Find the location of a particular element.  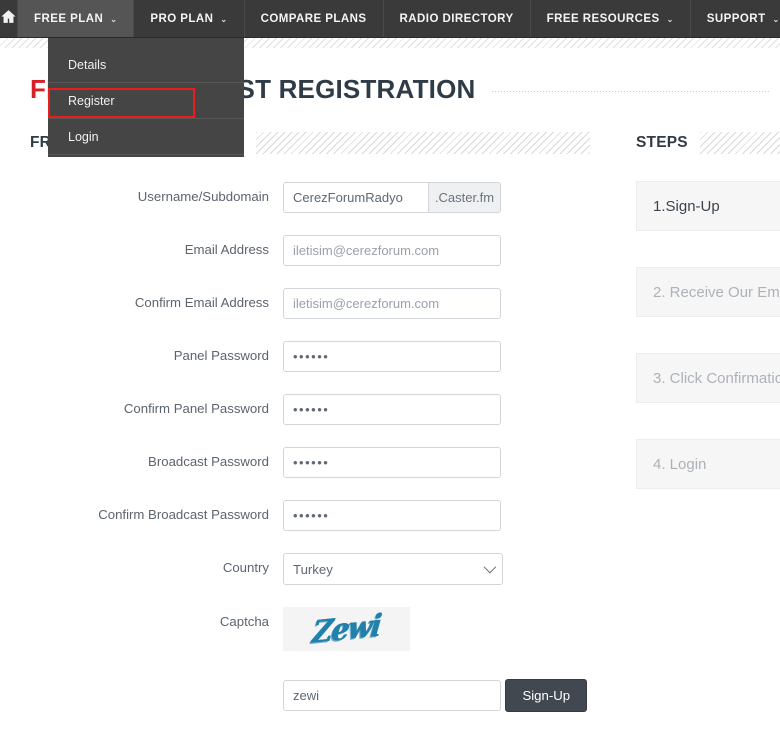

label-confirm-panel-password: Confirm Panel Password is located at coordinates (196, 408).